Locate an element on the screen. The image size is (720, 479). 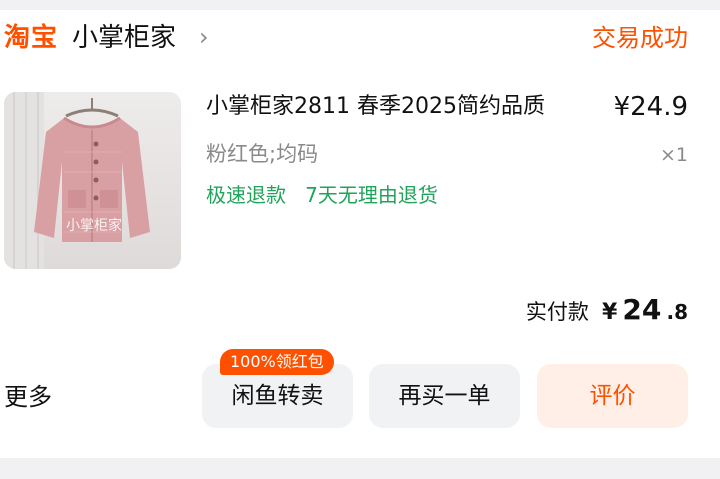
paid-currency: ¥ is located at coordinates (610, 312).